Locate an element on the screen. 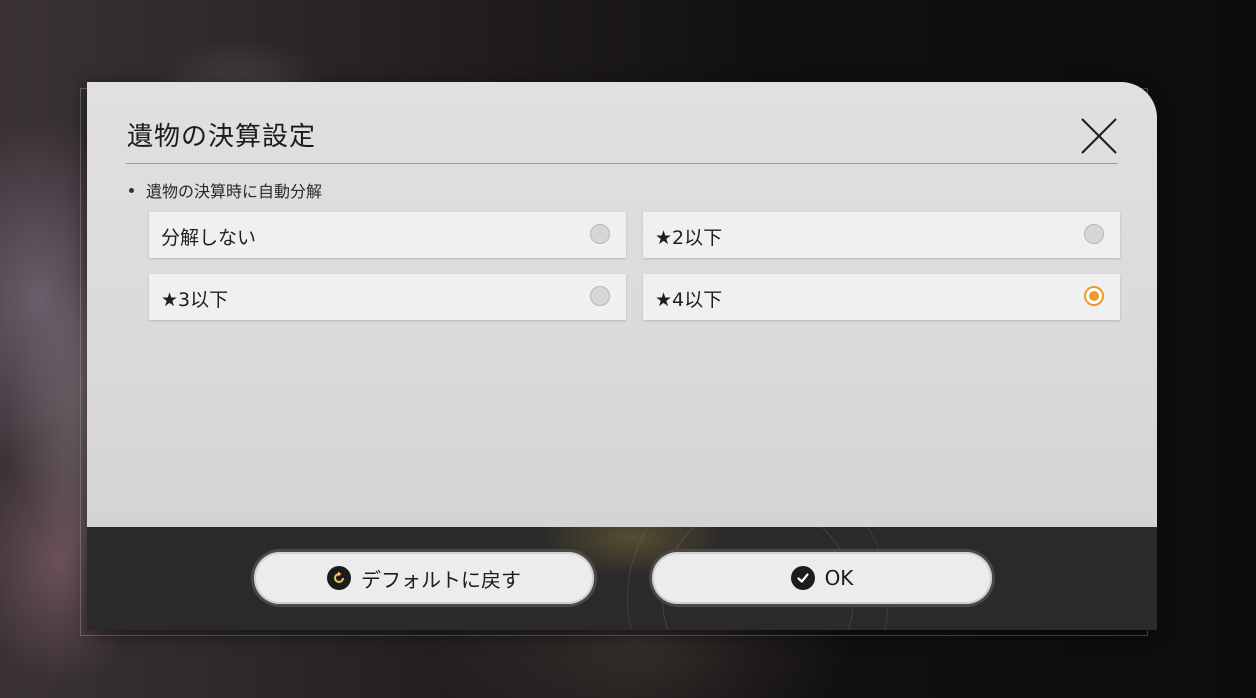 The height and width of the screenshot is (698, 1256). option-star4-or-below: ★4以下 is located at coordinates (881, 297).